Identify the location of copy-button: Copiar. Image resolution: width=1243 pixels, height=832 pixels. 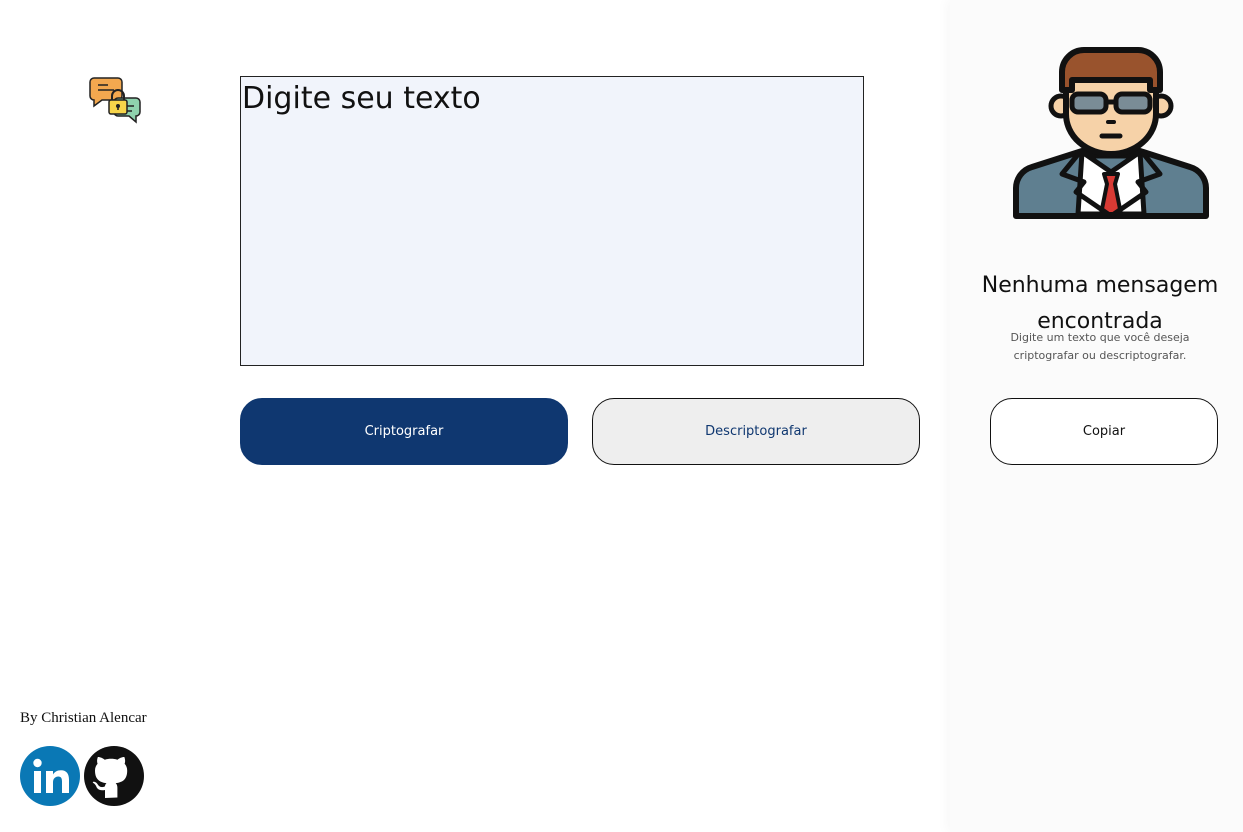
(1104, 431).